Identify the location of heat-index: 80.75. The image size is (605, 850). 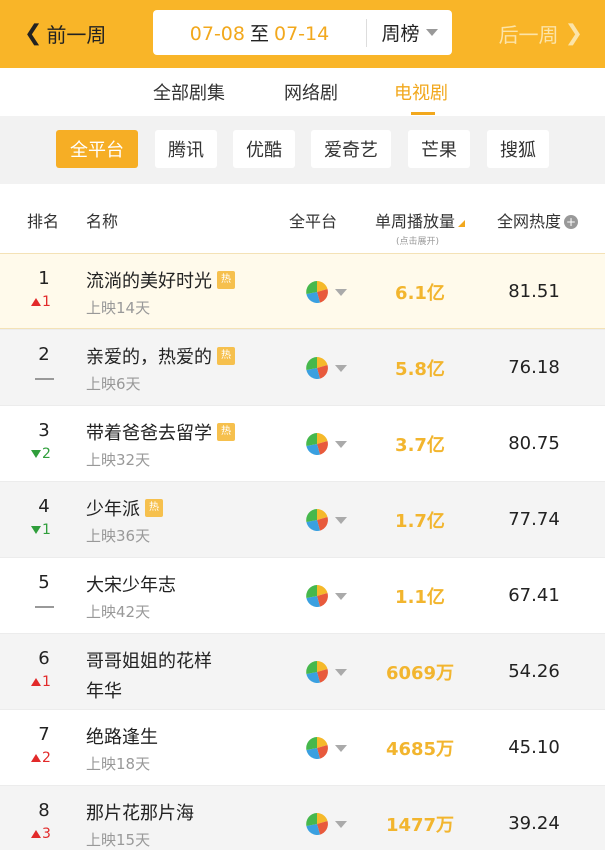
(534, 443).